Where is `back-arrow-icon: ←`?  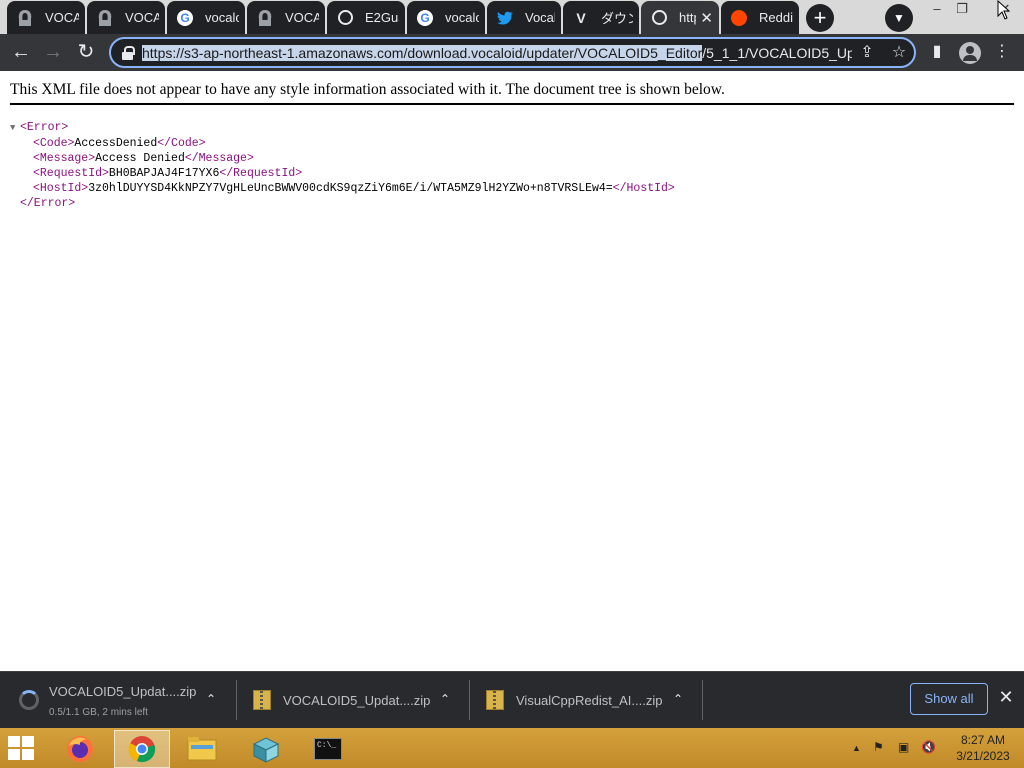
back-arrow-icon: ← is located at coordinates (21, 52).